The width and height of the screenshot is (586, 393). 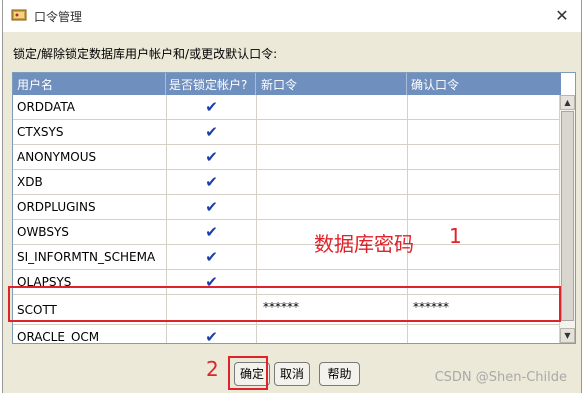 I want to click on header-username: 用户名, so click(x=35, y=84).